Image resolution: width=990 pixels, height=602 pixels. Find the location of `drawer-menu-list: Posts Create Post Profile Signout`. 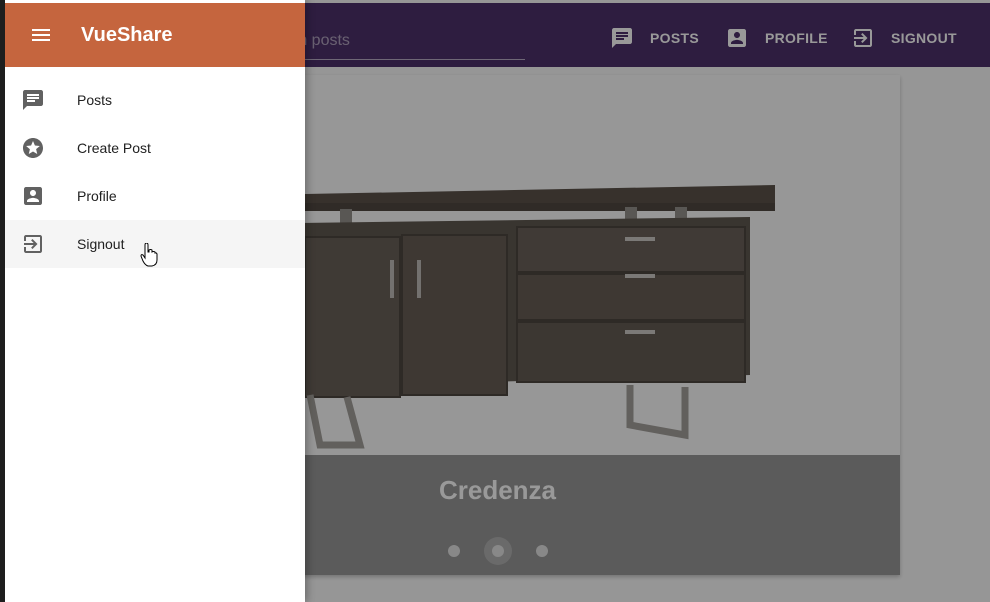

drawer-menu-list: Posts Create Post Profile Signout is located at coordinates (155, 172).